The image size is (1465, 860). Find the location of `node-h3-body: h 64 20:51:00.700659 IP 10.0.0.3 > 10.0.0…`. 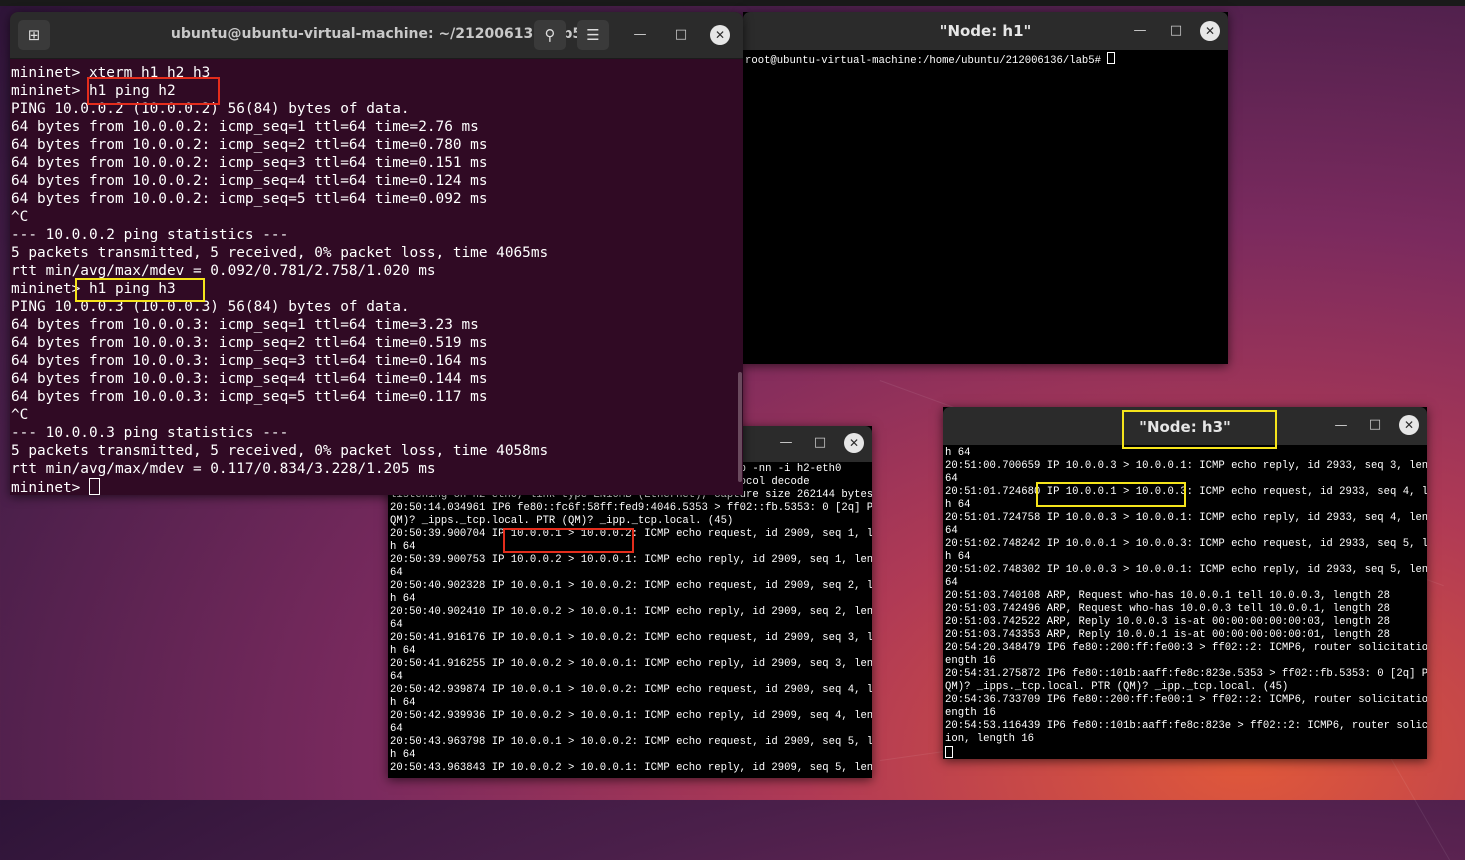

node-h3-body: h 64 20:51:00.700659 IP 10.0.0.3 > 10.0.0… is located at coordinates (1186, 603).